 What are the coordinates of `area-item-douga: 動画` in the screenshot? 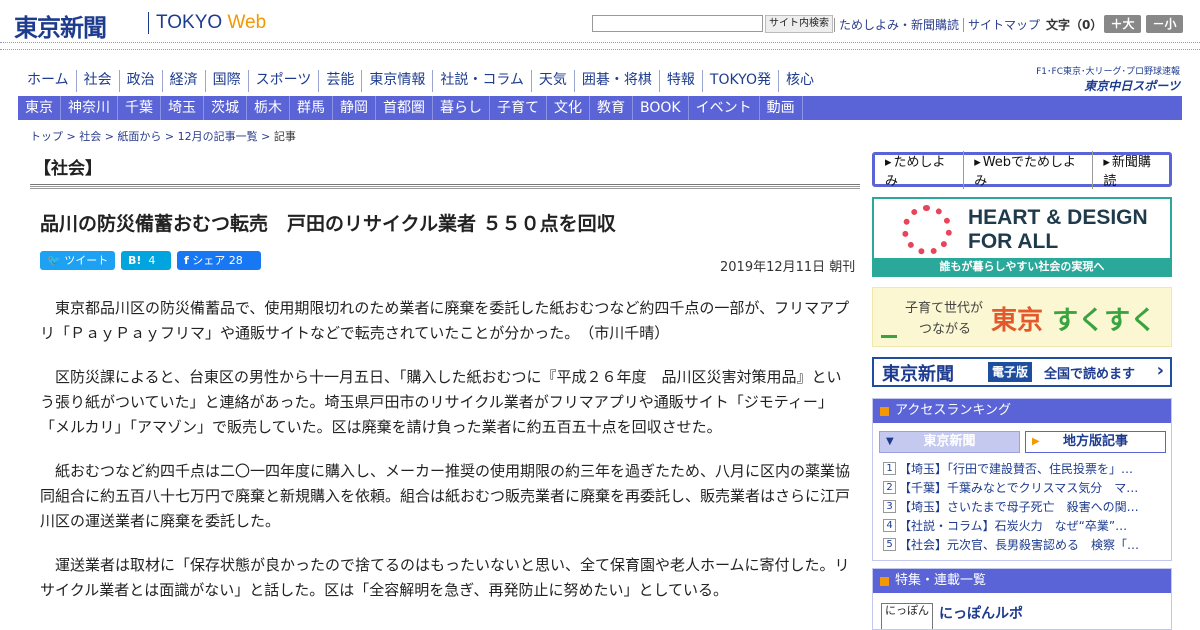 It's located at (781, 108).